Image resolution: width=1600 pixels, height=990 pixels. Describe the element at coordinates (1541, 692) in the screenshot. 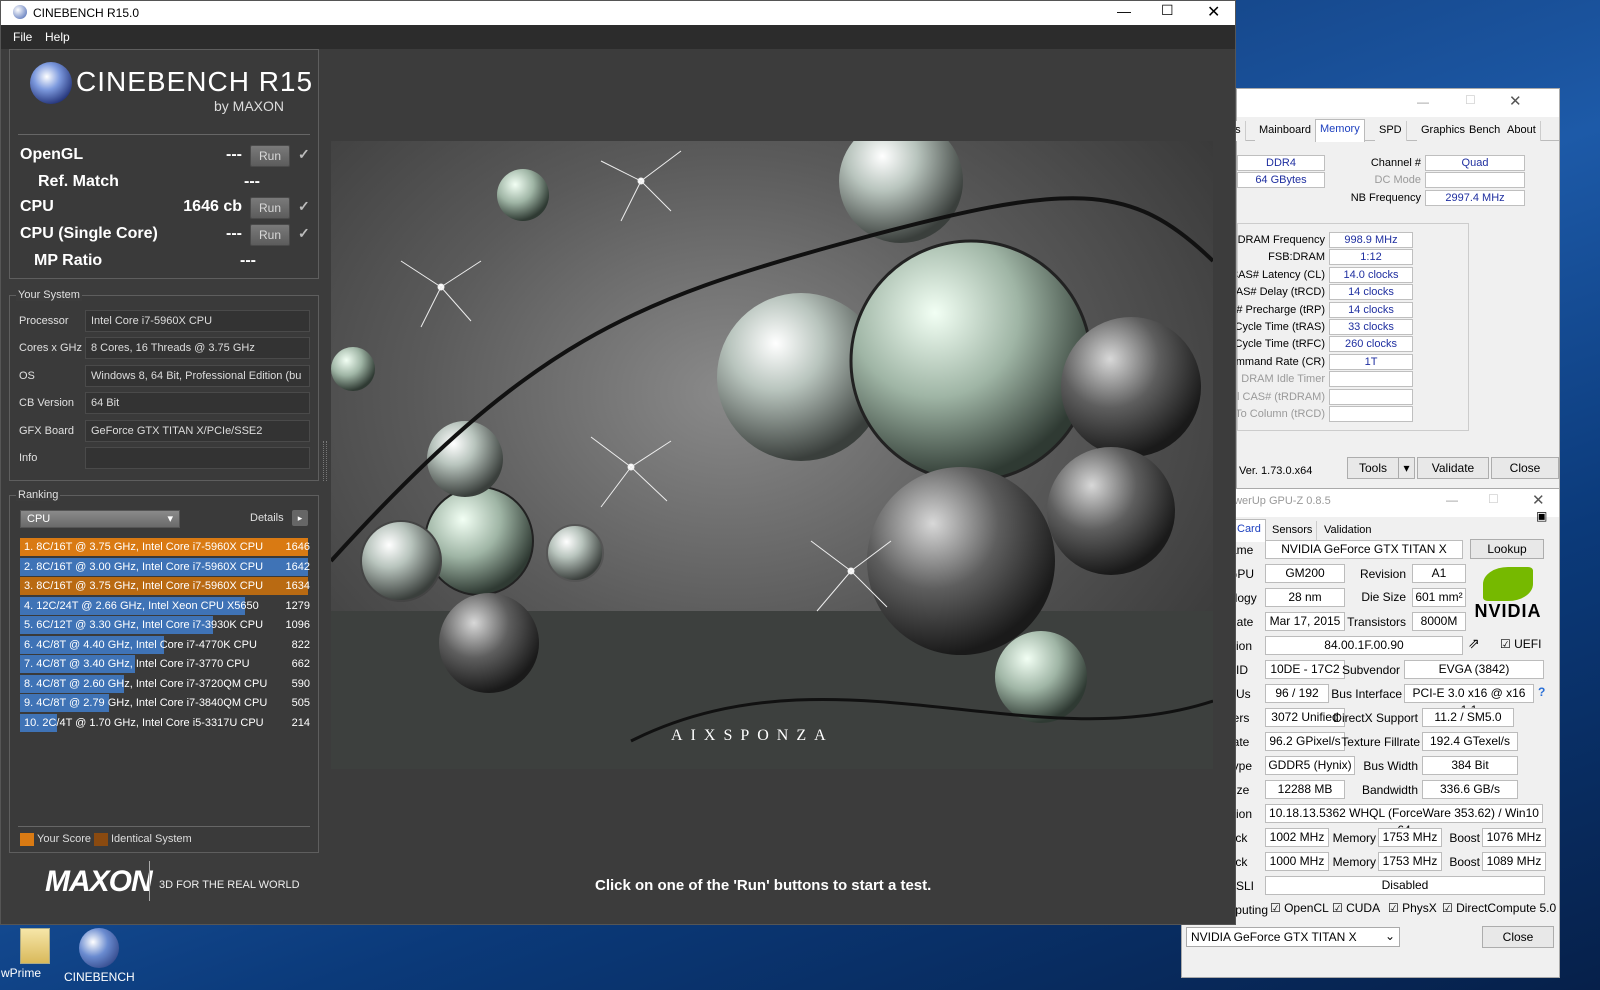

I see `bus-help-icon: ?` at that location.